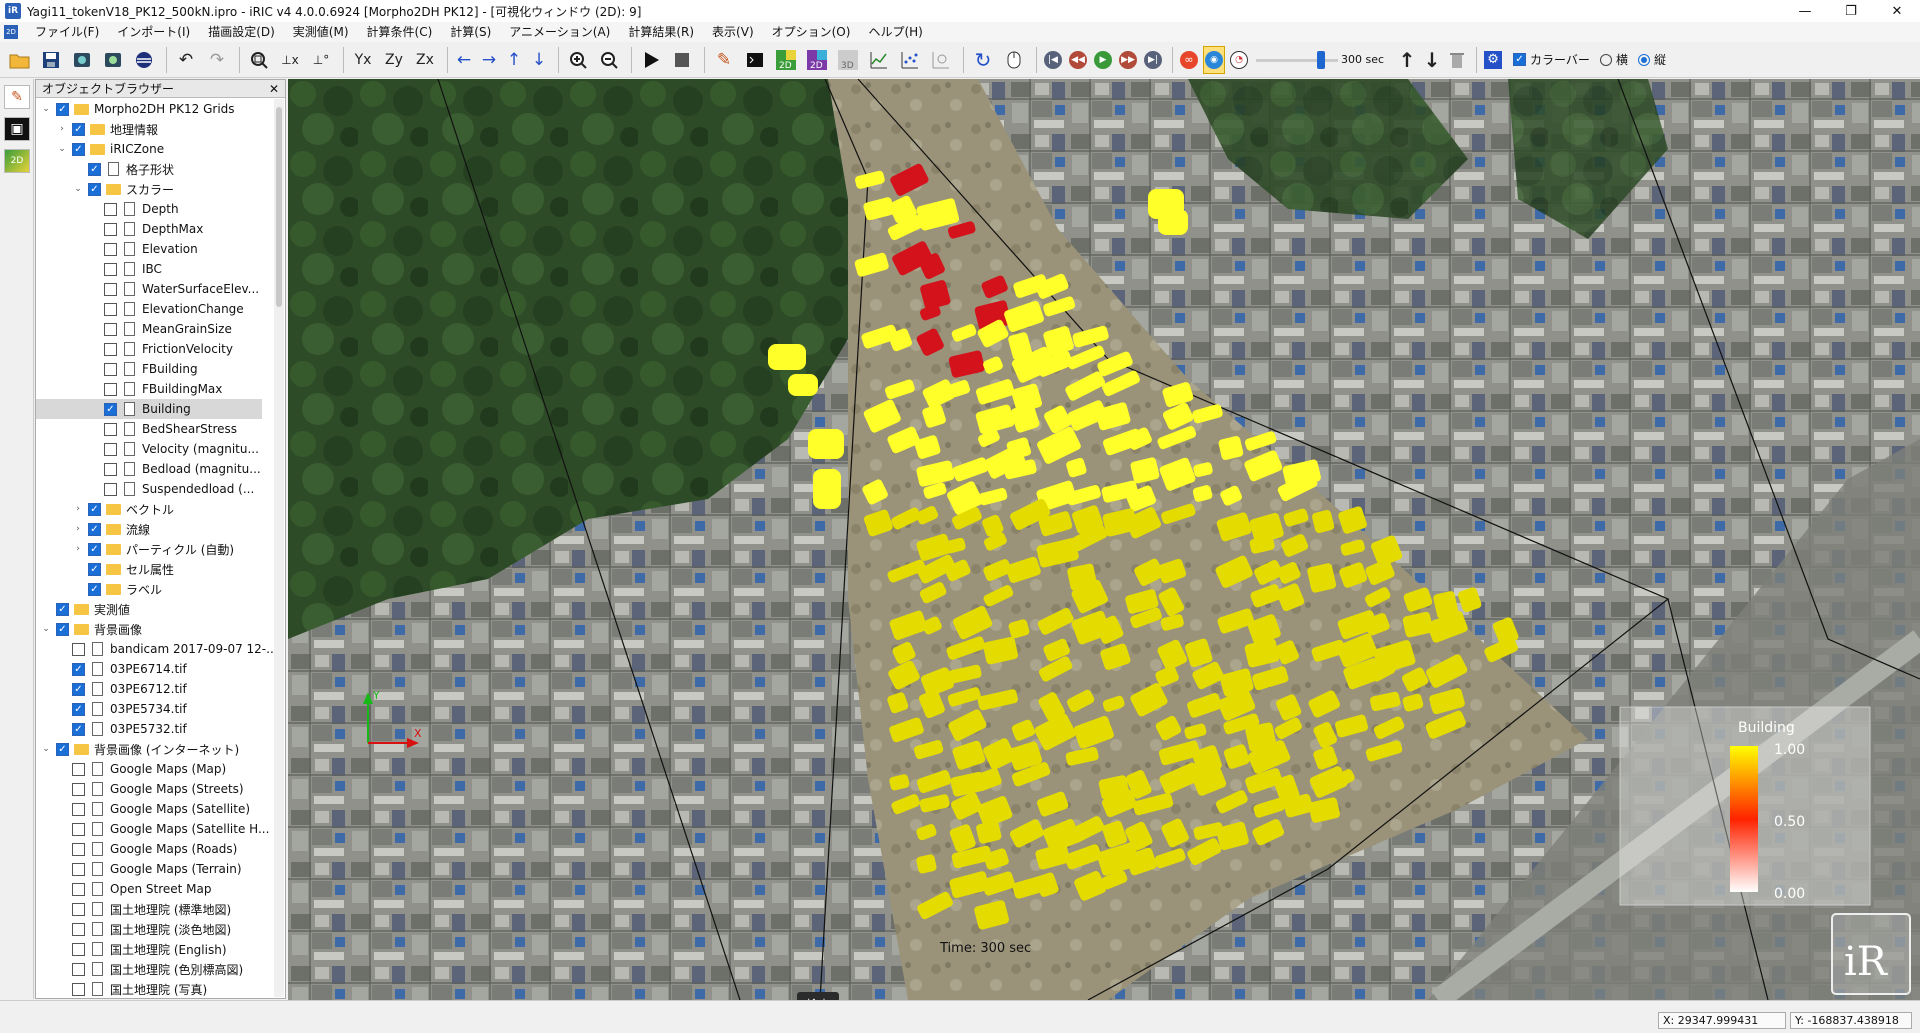  I want to click on follow-last-step-icon: ◉, so click(1214, 59).